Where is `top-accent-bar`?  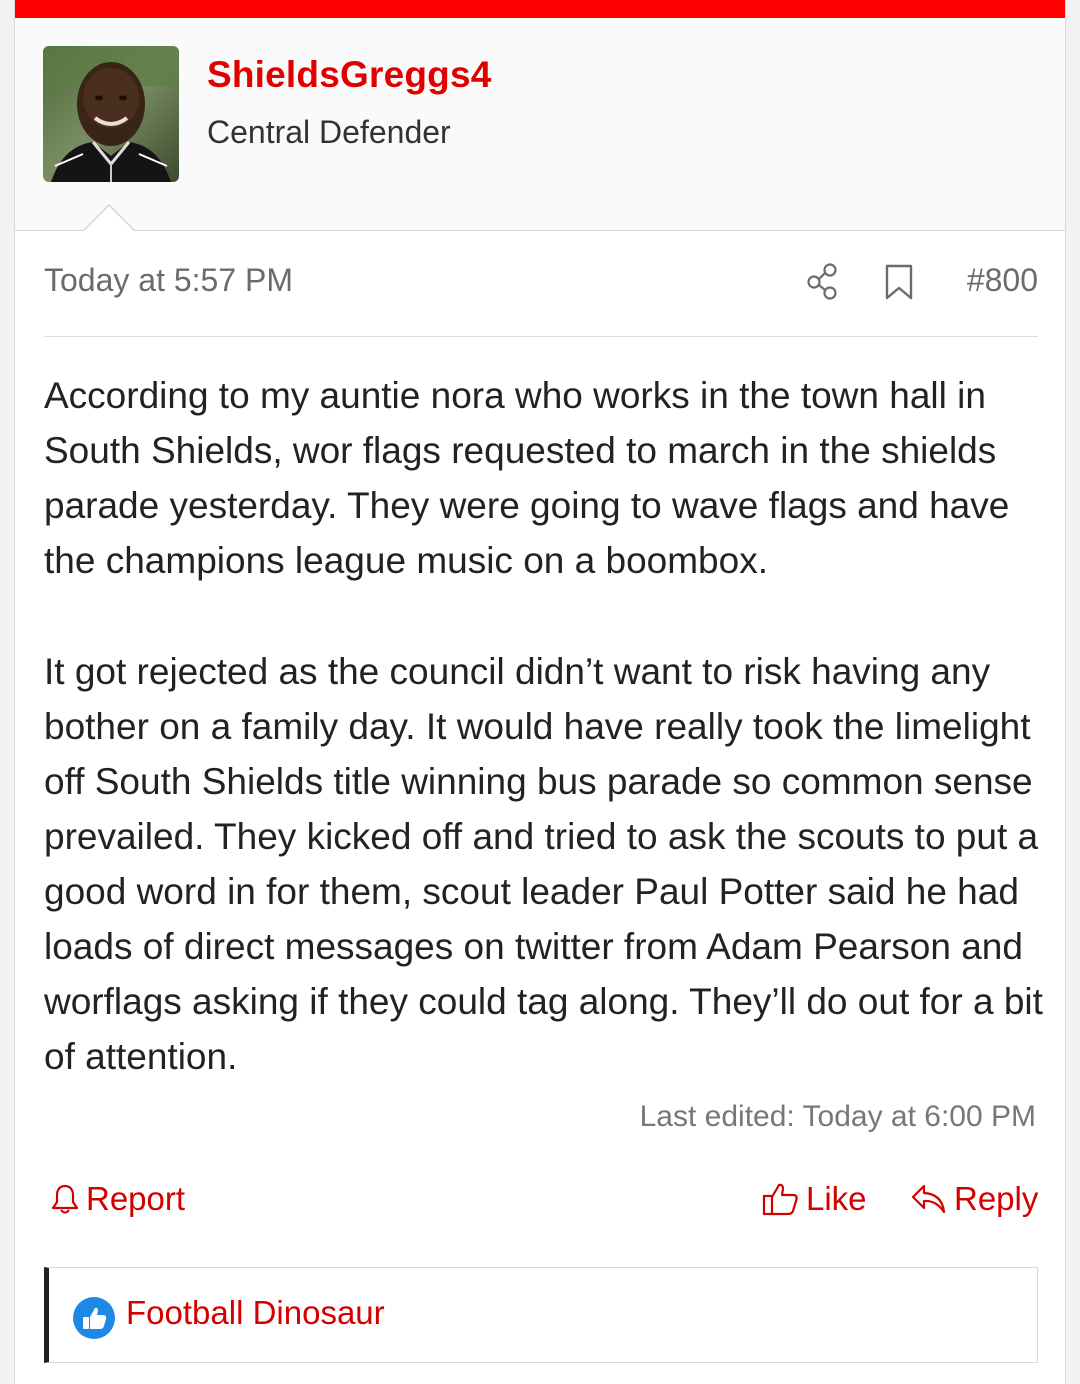
top-accent-bar is located at coordinates (540, 9).